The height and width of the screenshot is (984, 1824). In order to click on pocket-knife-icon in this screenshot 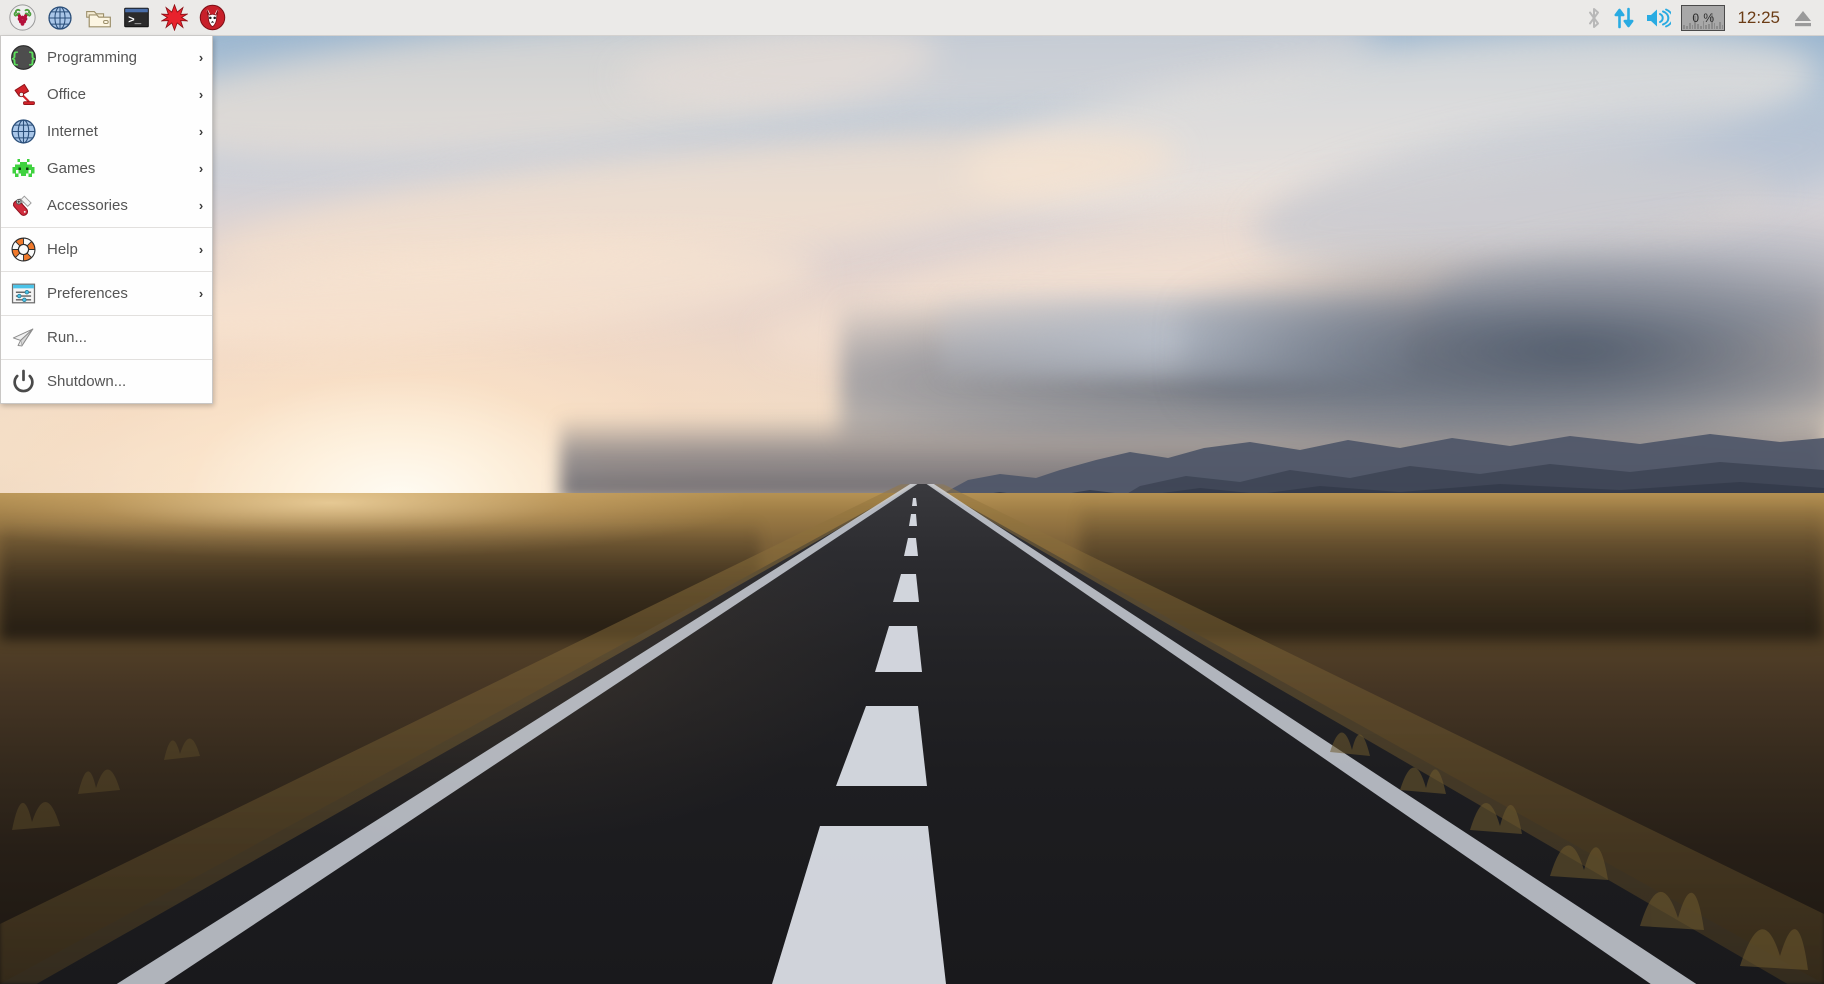, I will do `click(23, 206)`.